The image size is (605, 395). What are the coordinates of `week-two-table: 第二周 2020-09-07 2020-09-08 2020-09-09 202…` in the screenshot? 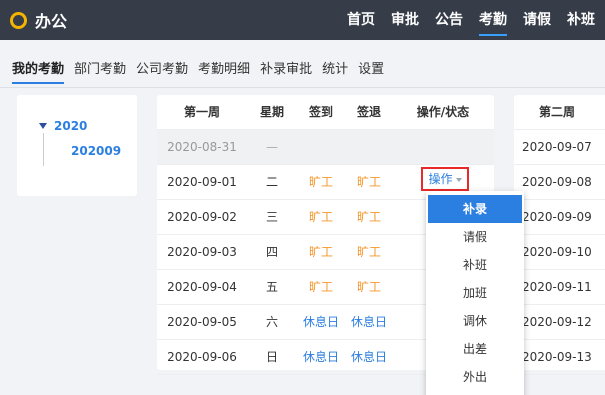 It's located at (559, 235).